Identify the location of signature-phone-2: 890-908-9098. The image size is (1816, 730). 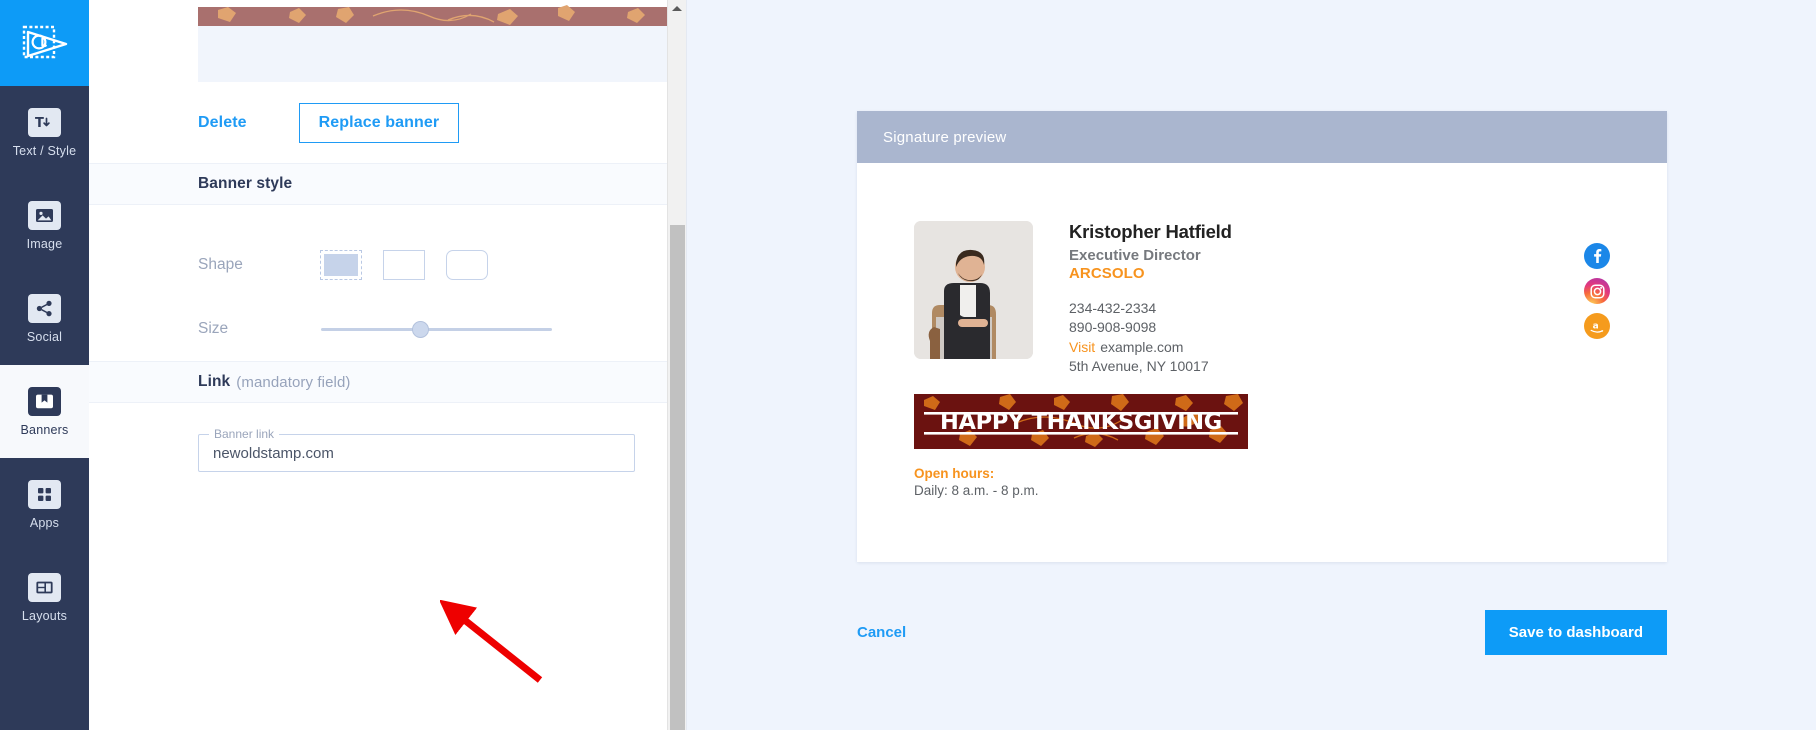
(1113, 327).